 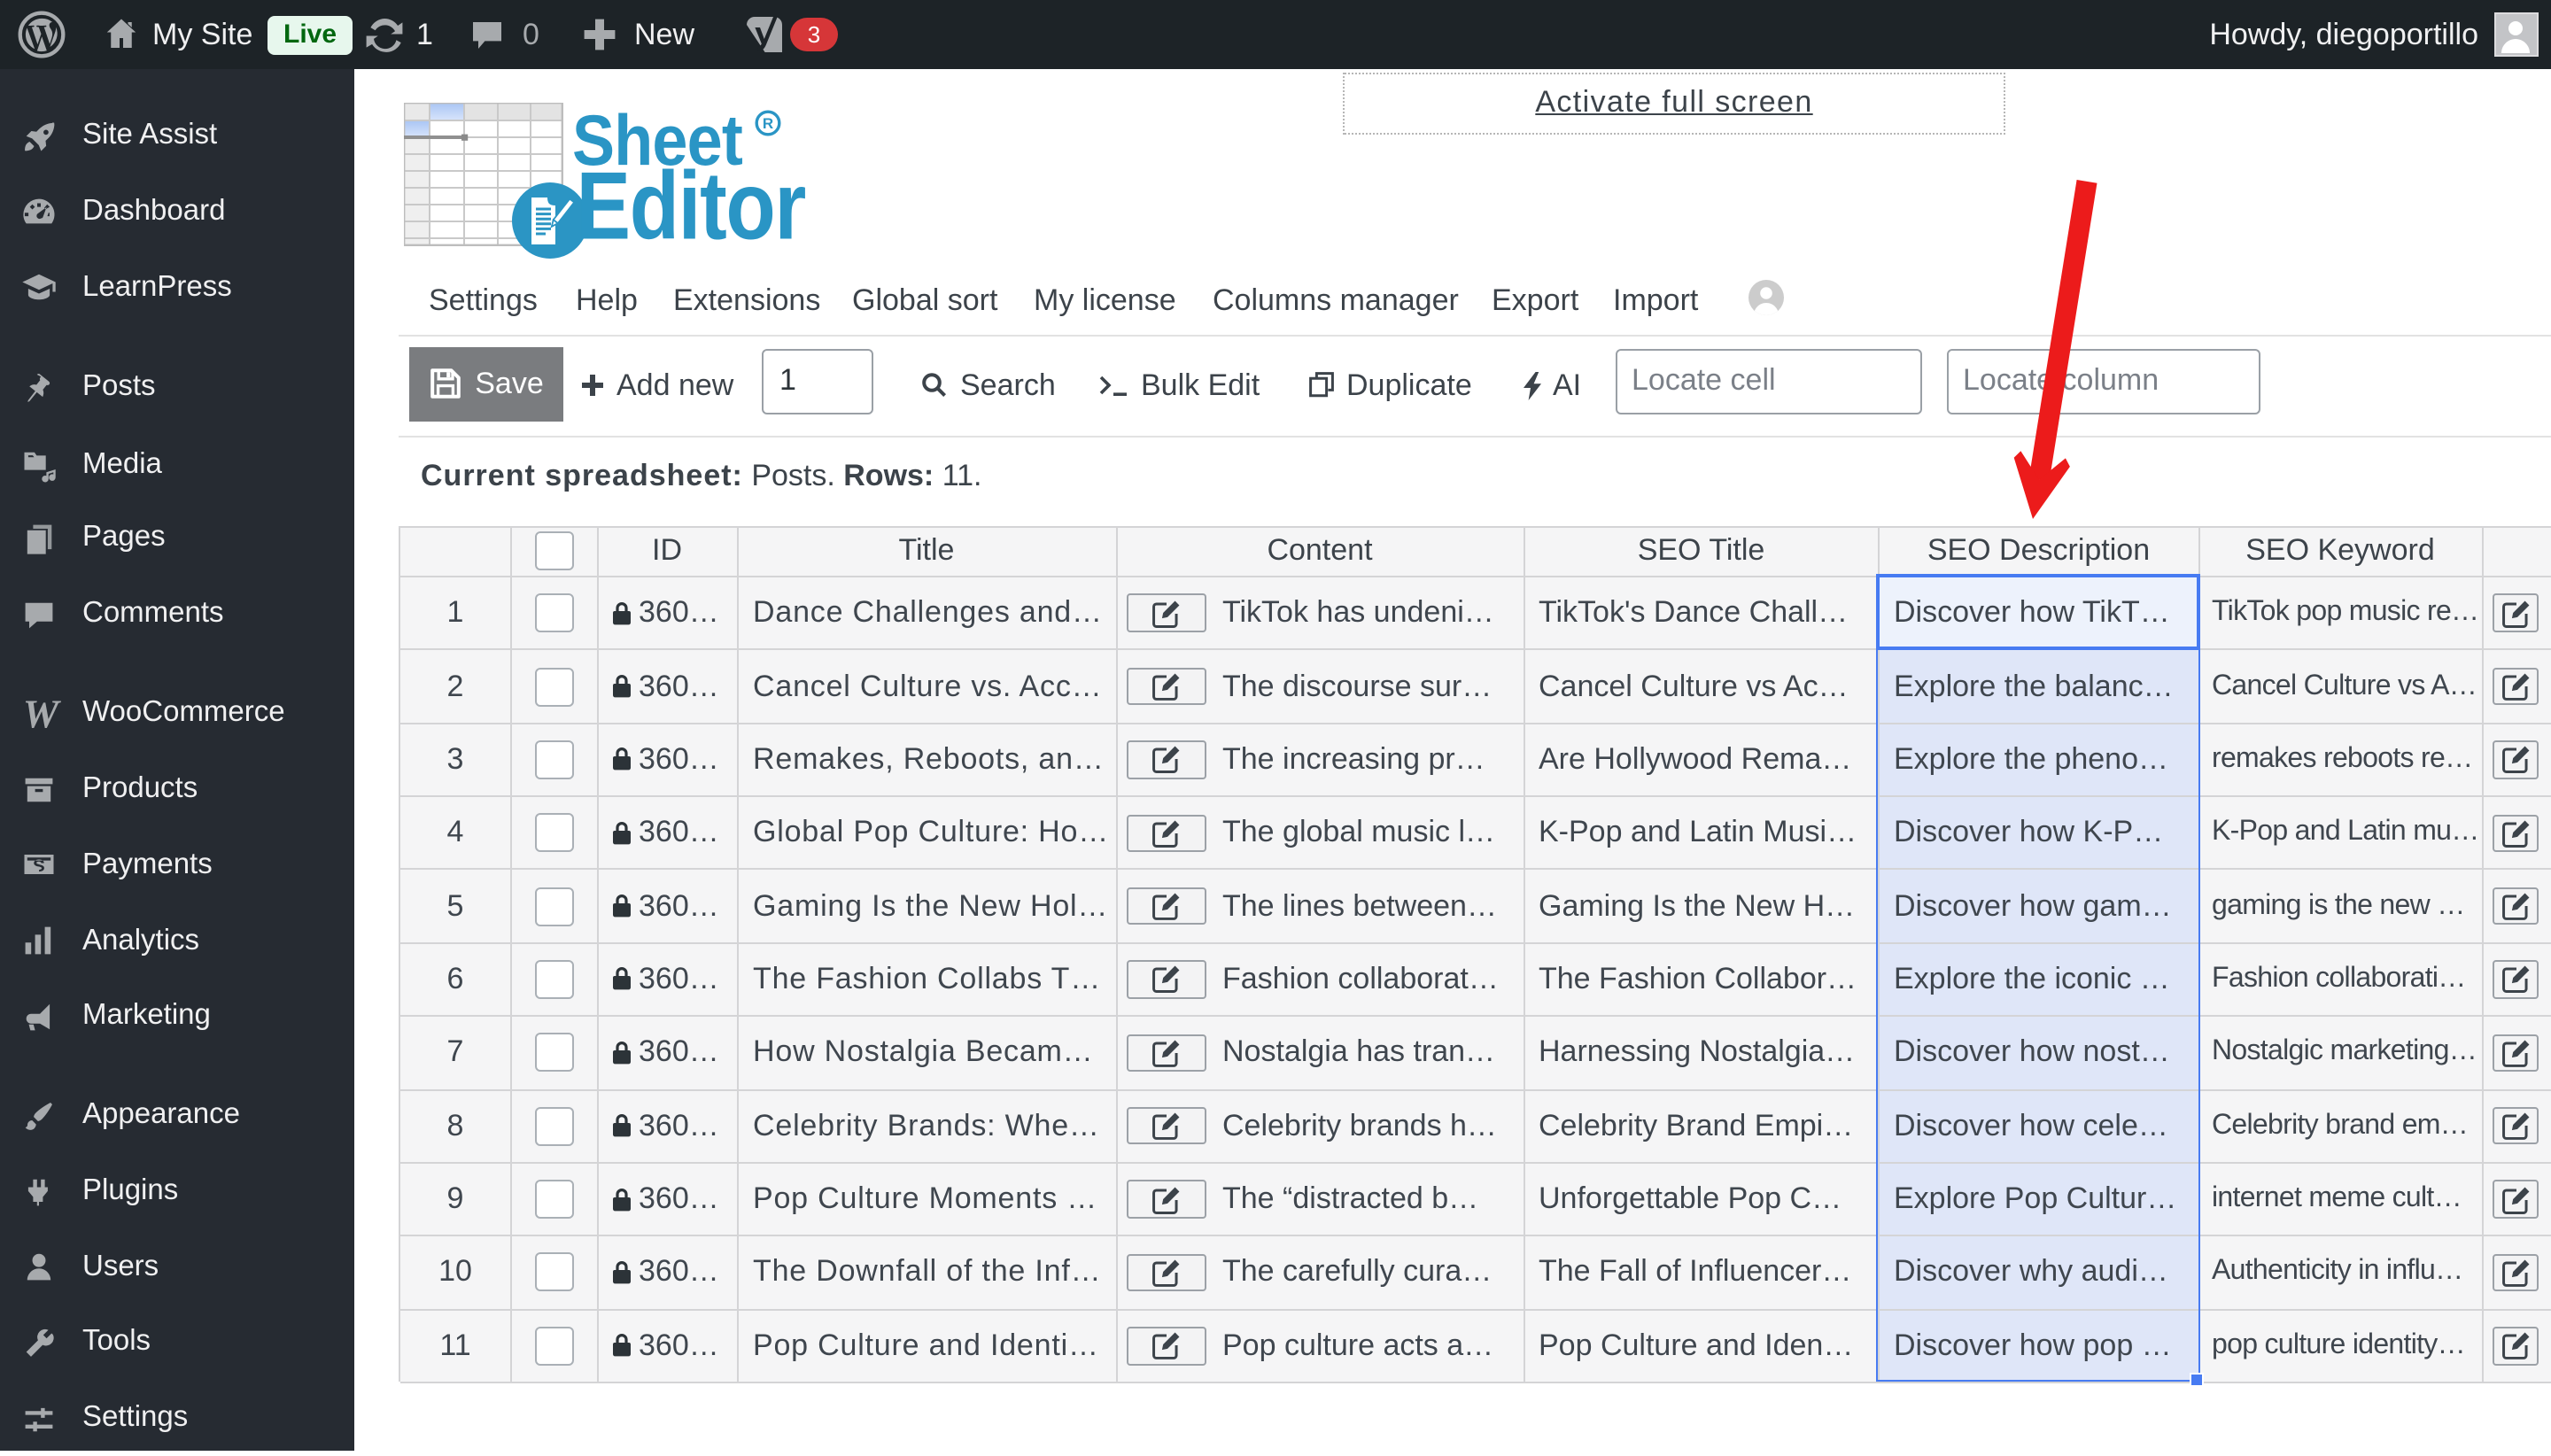 I want to click on svg-text: R, so click(x=768, y=124).